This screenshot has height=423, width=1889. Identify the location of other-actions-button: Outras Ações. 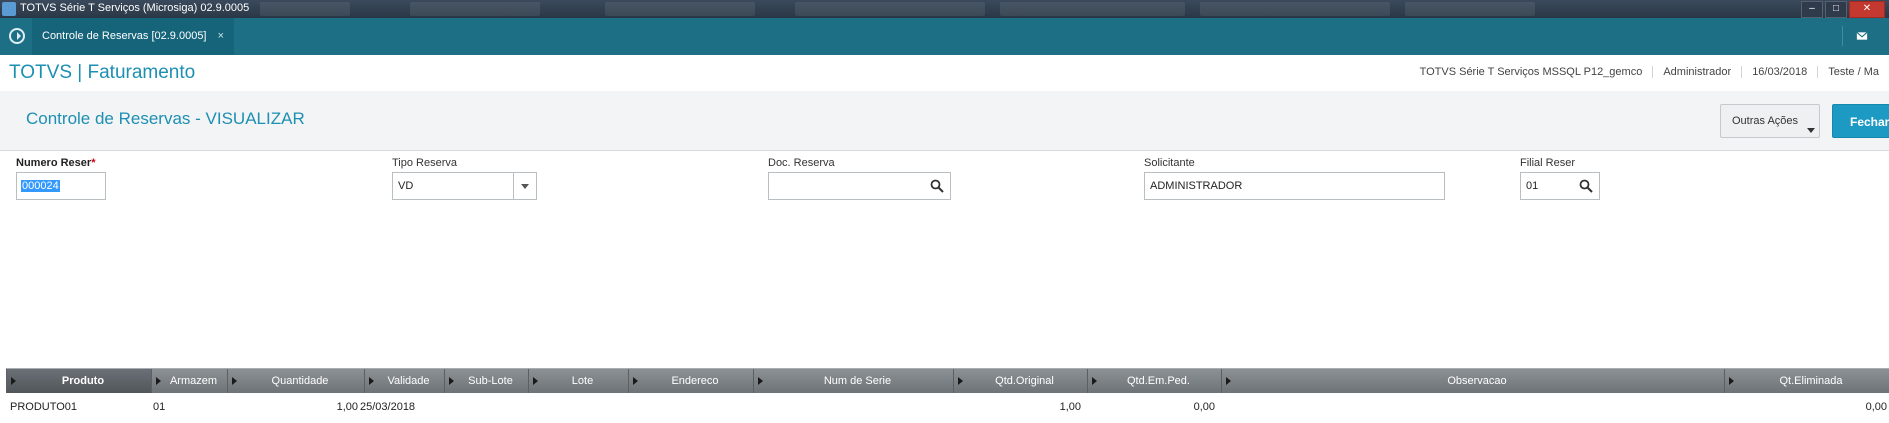
(1770, 121).